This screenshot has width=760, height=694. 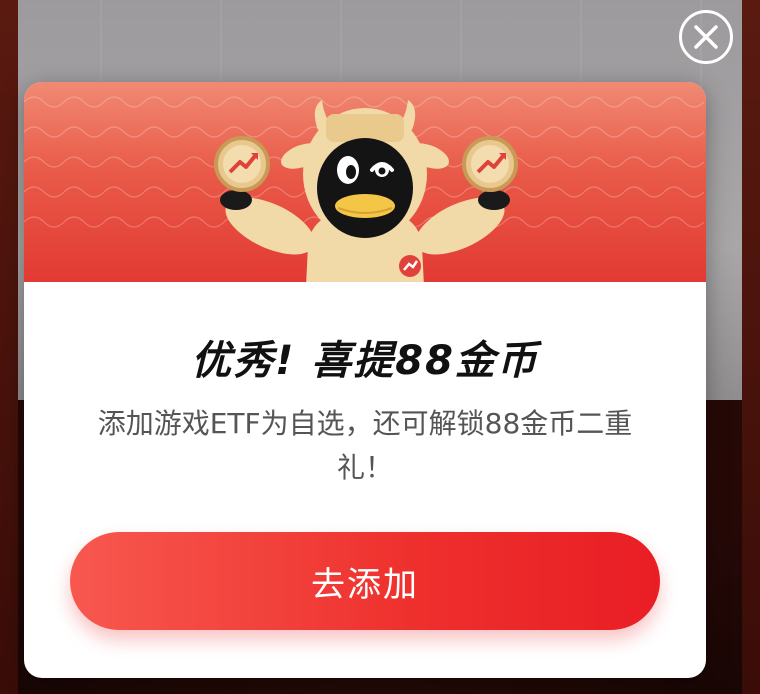 I want to click on background-border-left, so click(x=9, y=347).